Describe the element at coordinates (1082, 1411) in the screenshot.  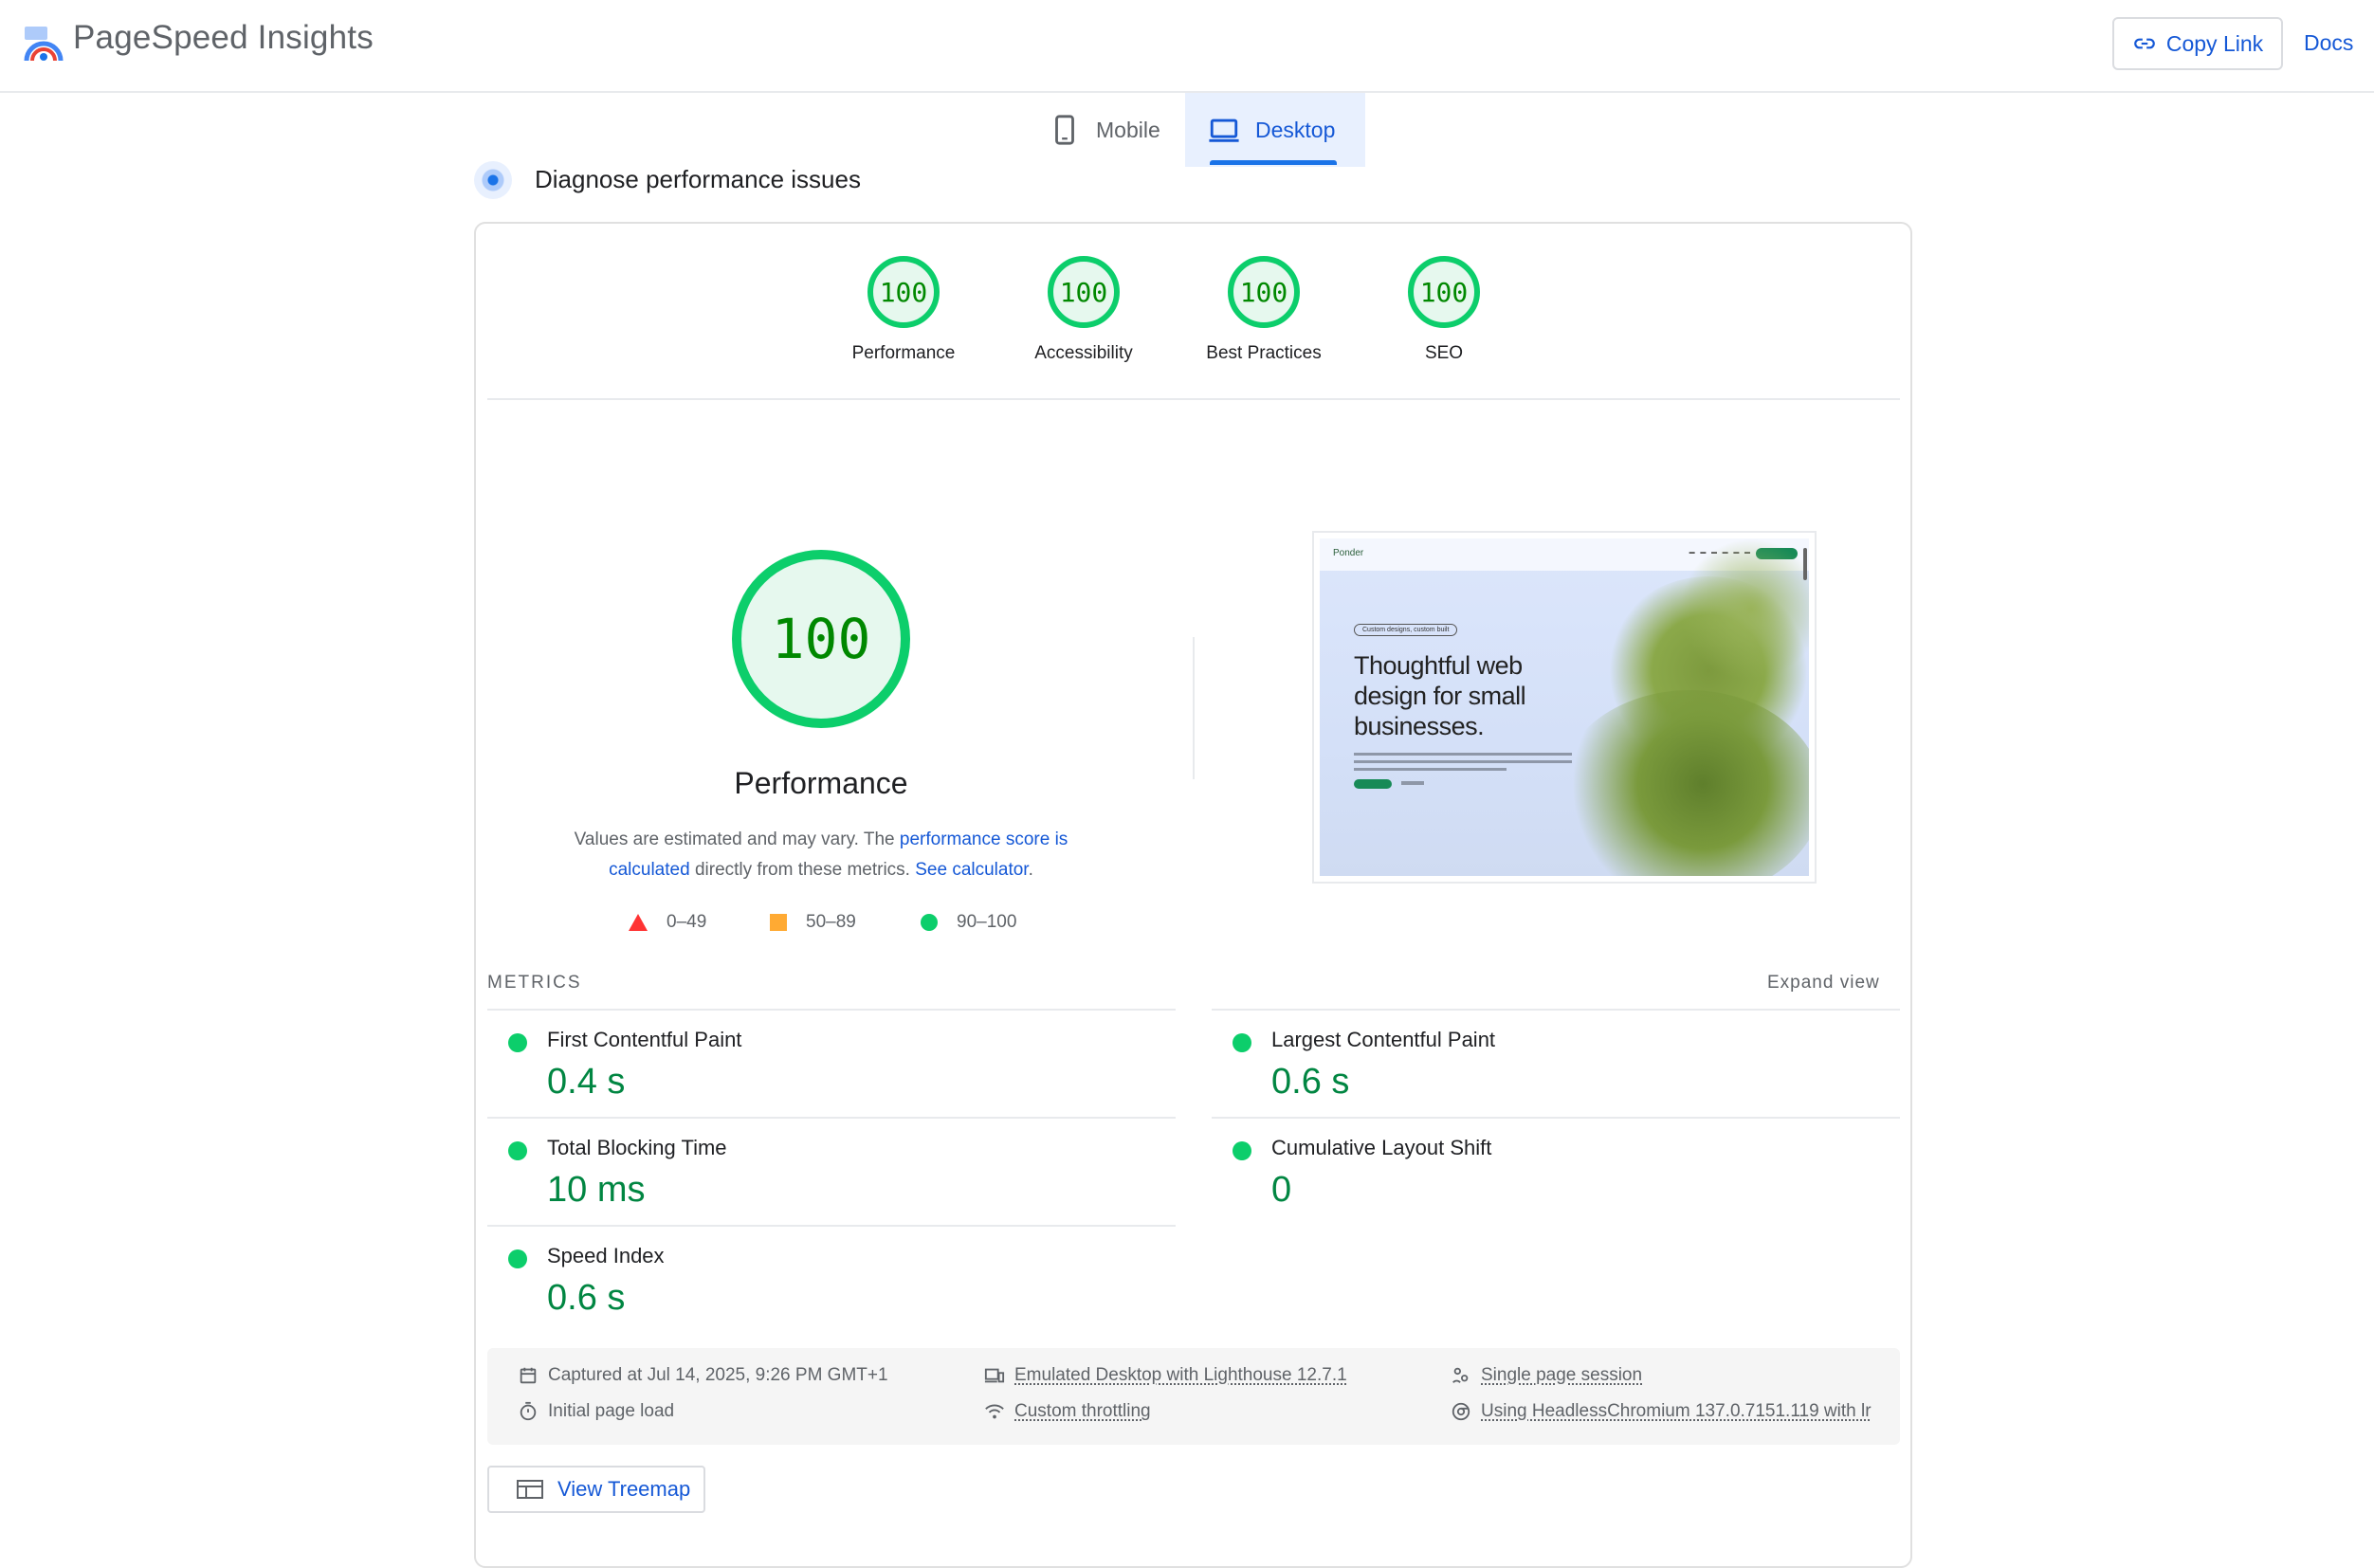
I see `throttling-text: Custom throttling` at that location.